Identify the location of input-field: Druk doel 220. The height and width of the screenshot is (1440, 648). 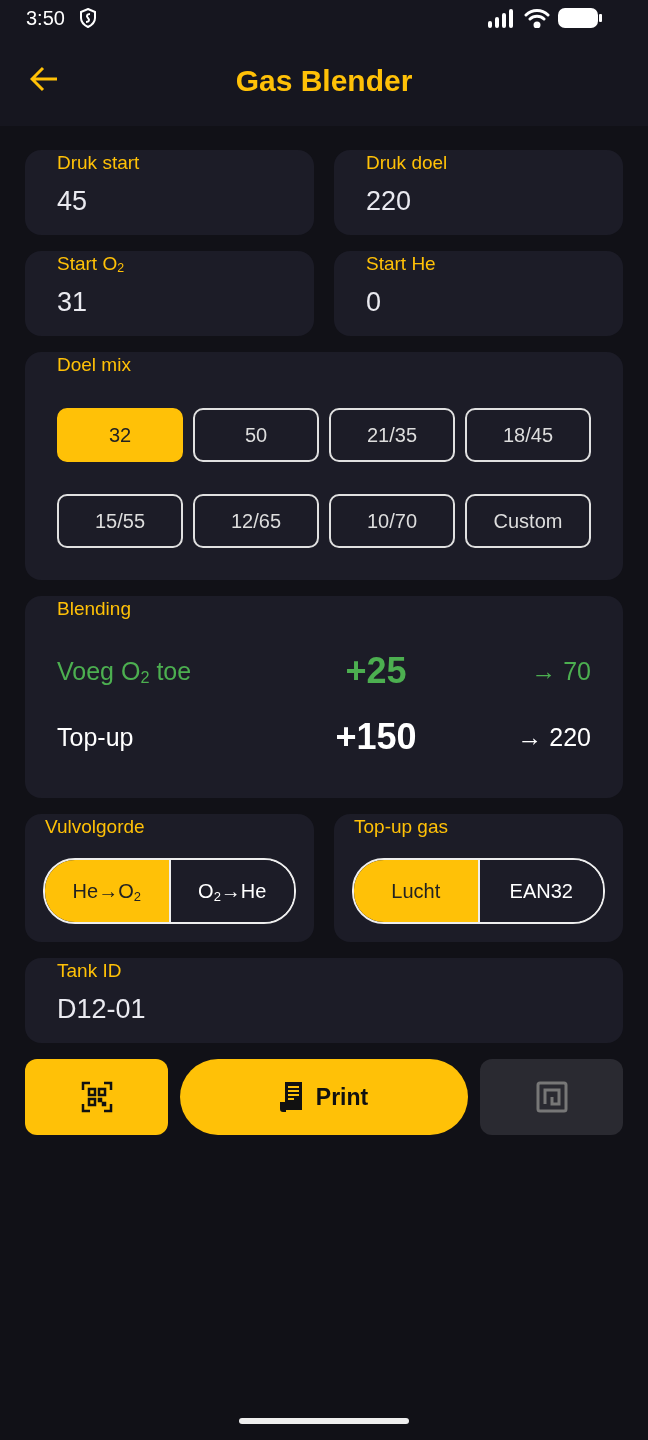
(478, 192).